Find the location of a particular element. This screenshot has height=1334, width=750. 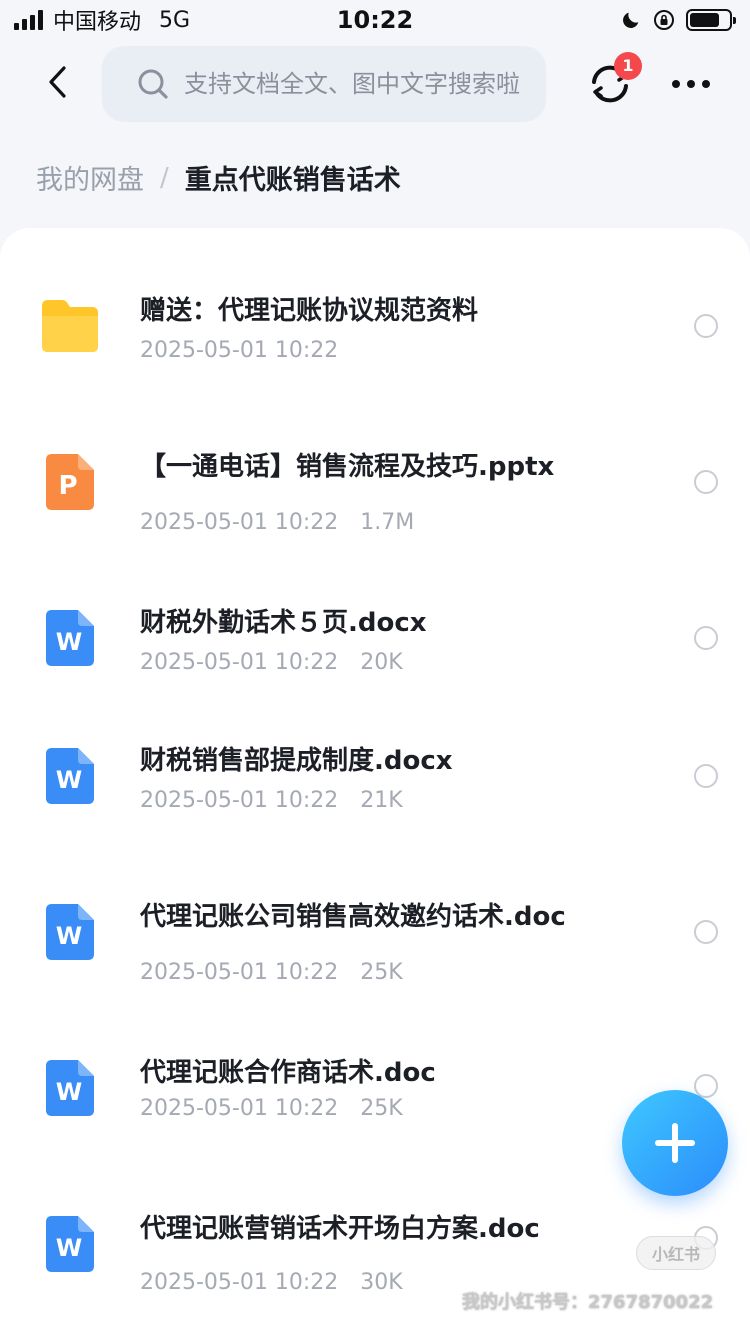

more-button is located at coordinates (694, 84).